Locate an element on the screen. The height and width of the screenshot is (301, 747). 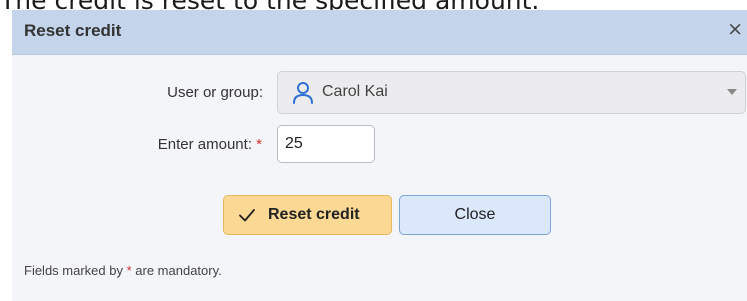
enter-amount-text: Enter amount: is located at coordinates (204, 144).